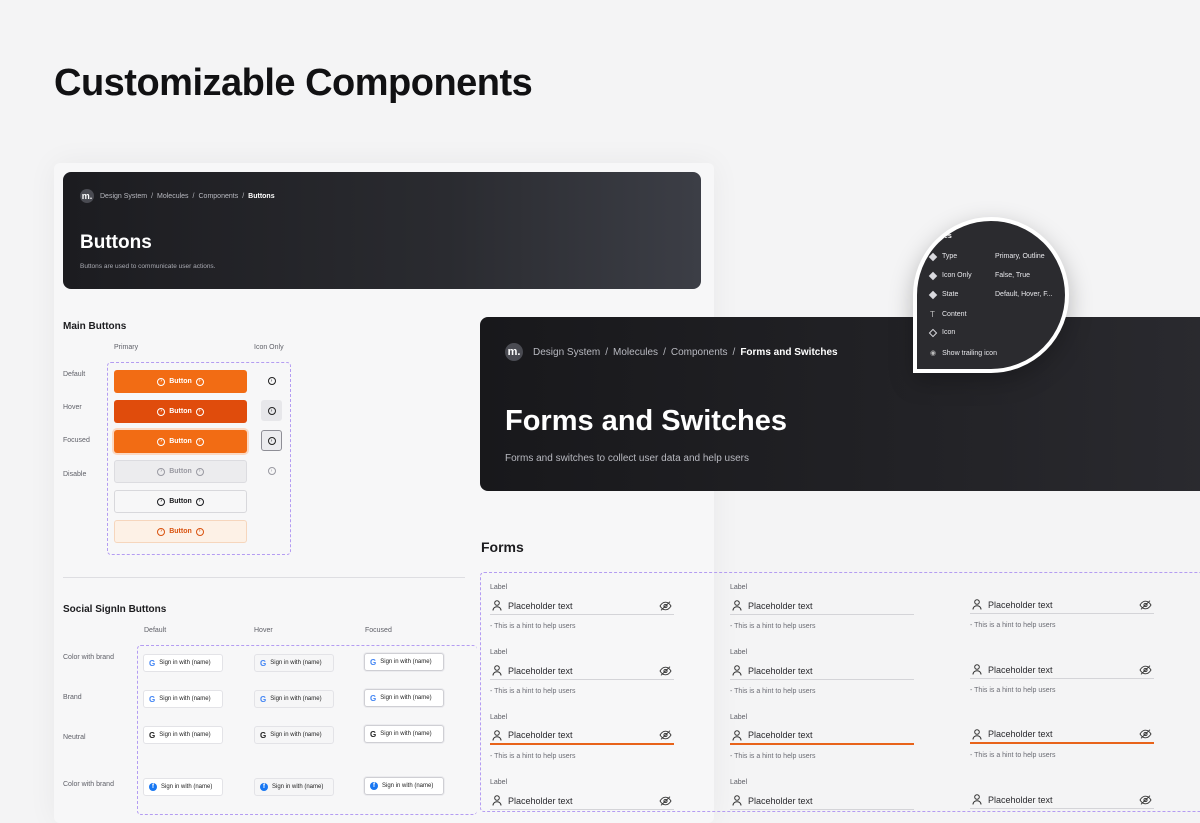  I want to click on facebook-icon: f, so click(153, 787).